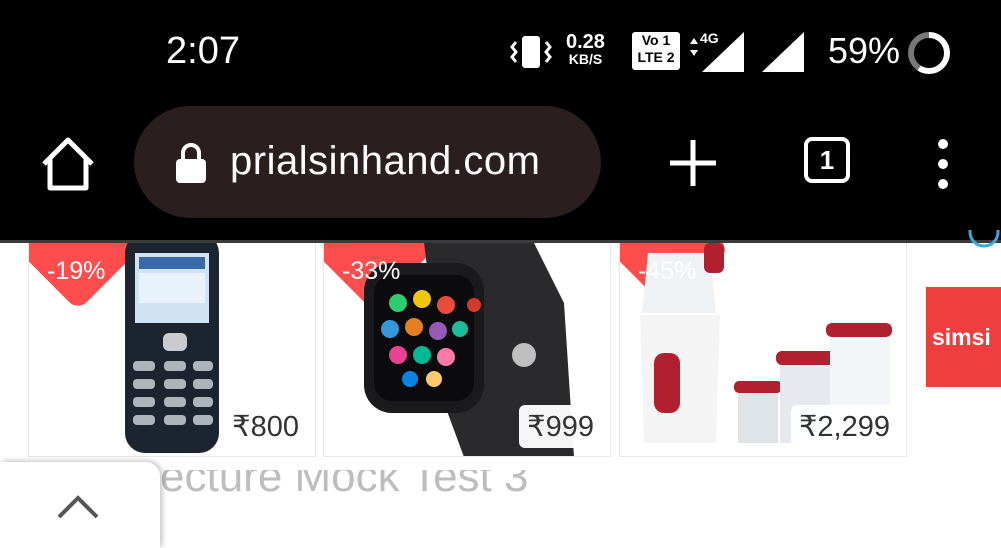 The width and height of the screenshot is (1001, 548). Describe the element at coordinates (585, 59) in the screenshot. I see `net-speed-unit: KB/S` at that location.